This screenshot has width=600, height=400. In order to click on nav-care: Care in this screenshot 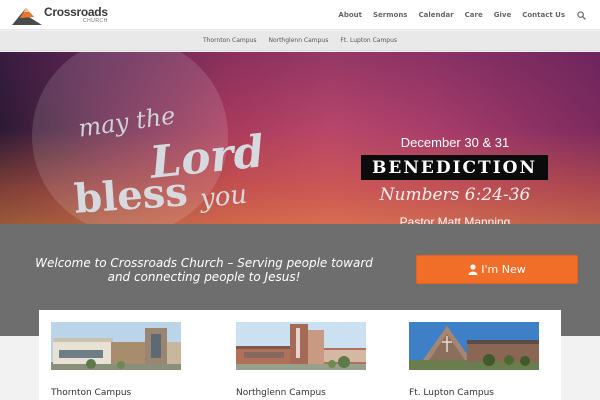, I will do `click(474, 15)`.